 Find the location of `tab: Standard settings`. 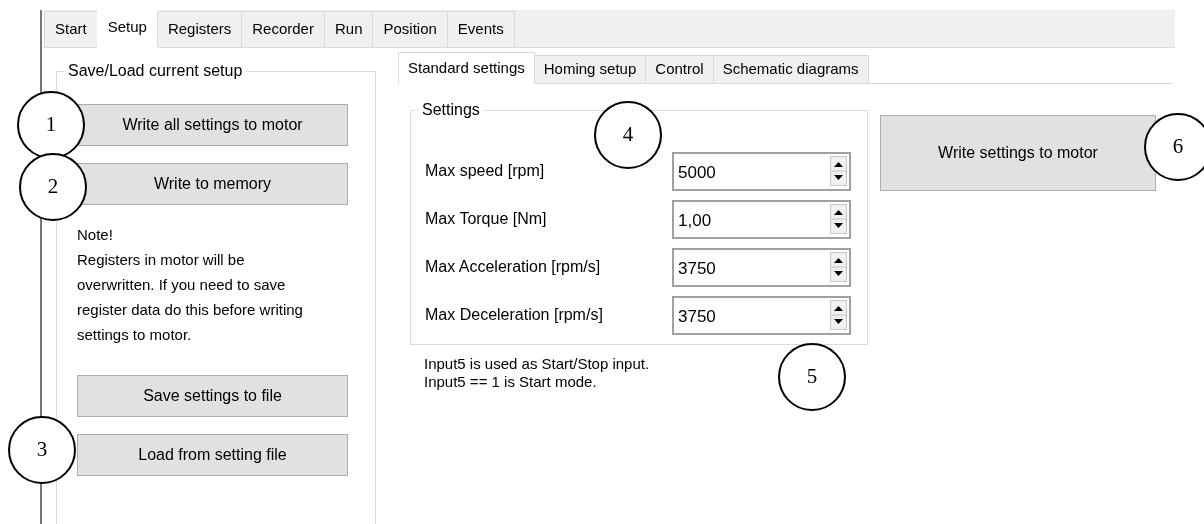

tab: Standard settings is located at coordinates (466, 68).